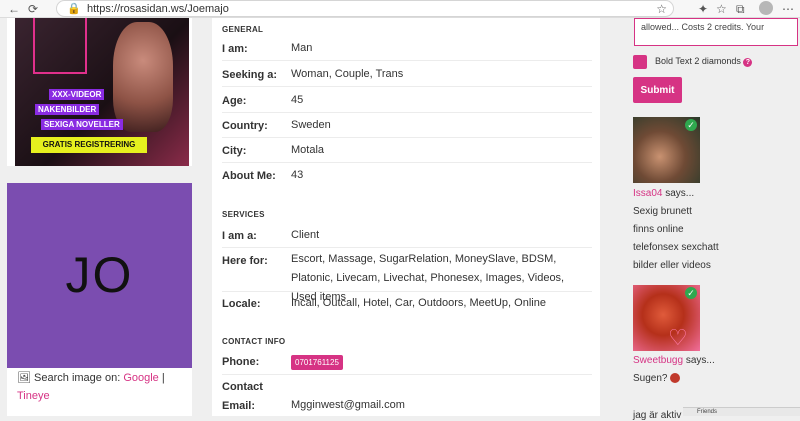 The image size is (800, 421). Describe the element at coordinates (249, 176) in the screenshot. I see `label-about-me: About Me:` at that location.